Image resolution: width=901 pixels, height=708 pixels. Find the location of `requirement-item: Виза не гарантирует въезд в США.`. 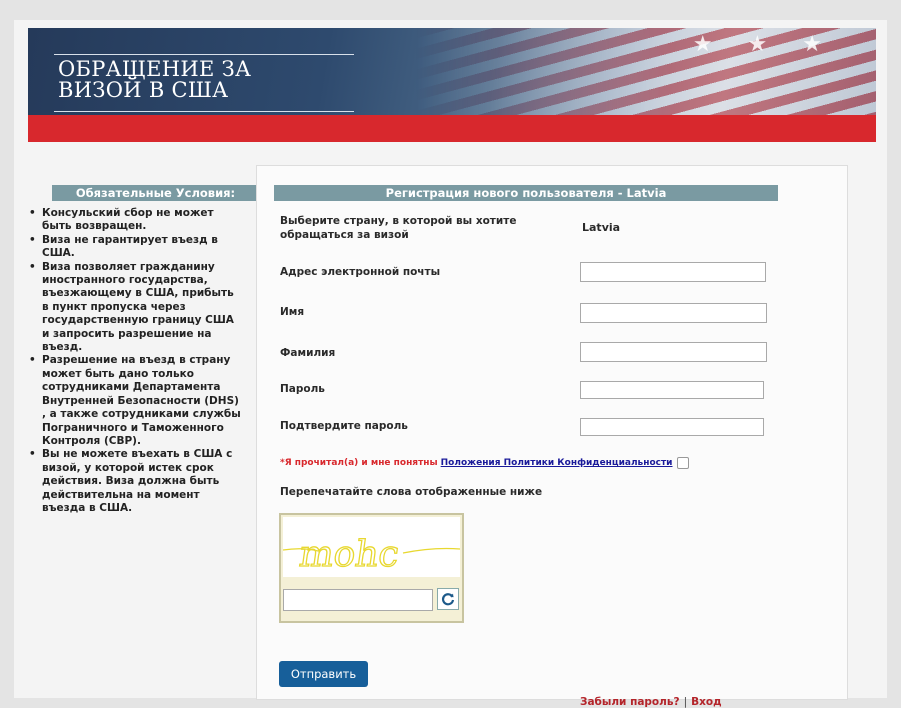

requirement-item: Виза не гарантирует въезд в США. is located at coordinates (135, 247).